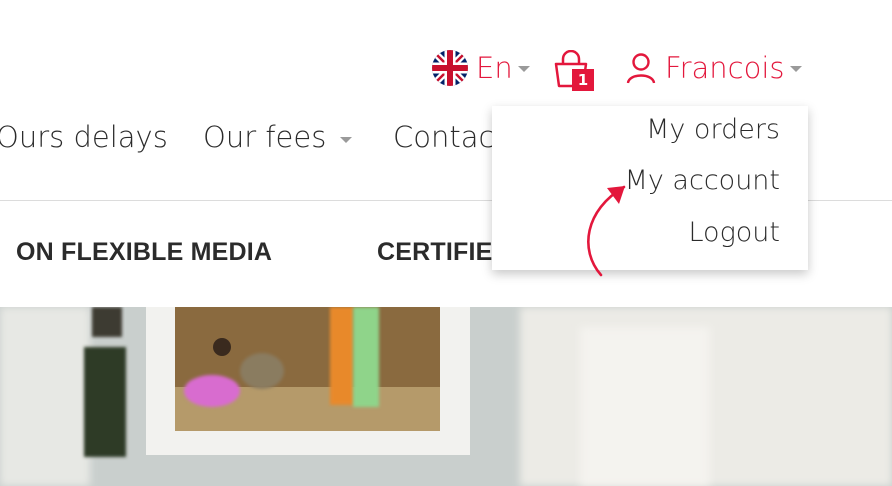  What do you see at coordinates (450, 68) in the screenshot?
I see `uk-flag-icon` at bounding box center [450, 68].